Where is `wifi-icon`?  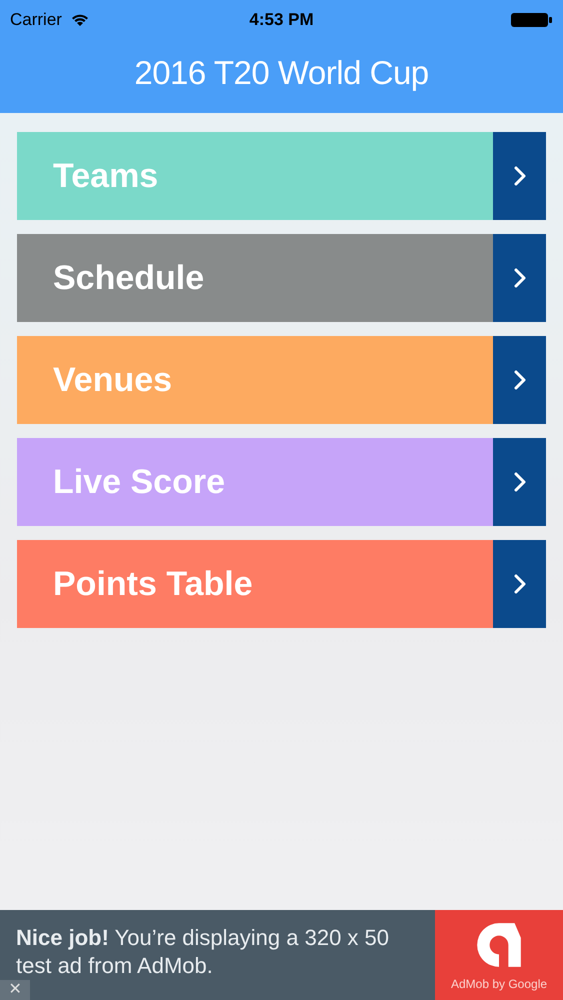 wifi-icon is located at coordinates (80, 20).